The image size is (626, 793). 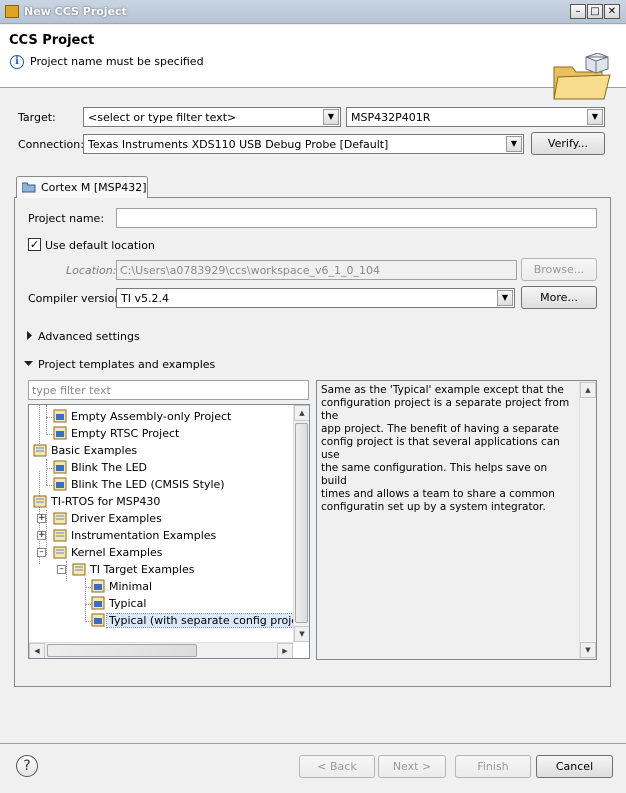 What do you see at coordinates (126, 364) in the screenshot?
I see `templates-section-toggle: Project templates and examples` at bounding box center [126, 364].